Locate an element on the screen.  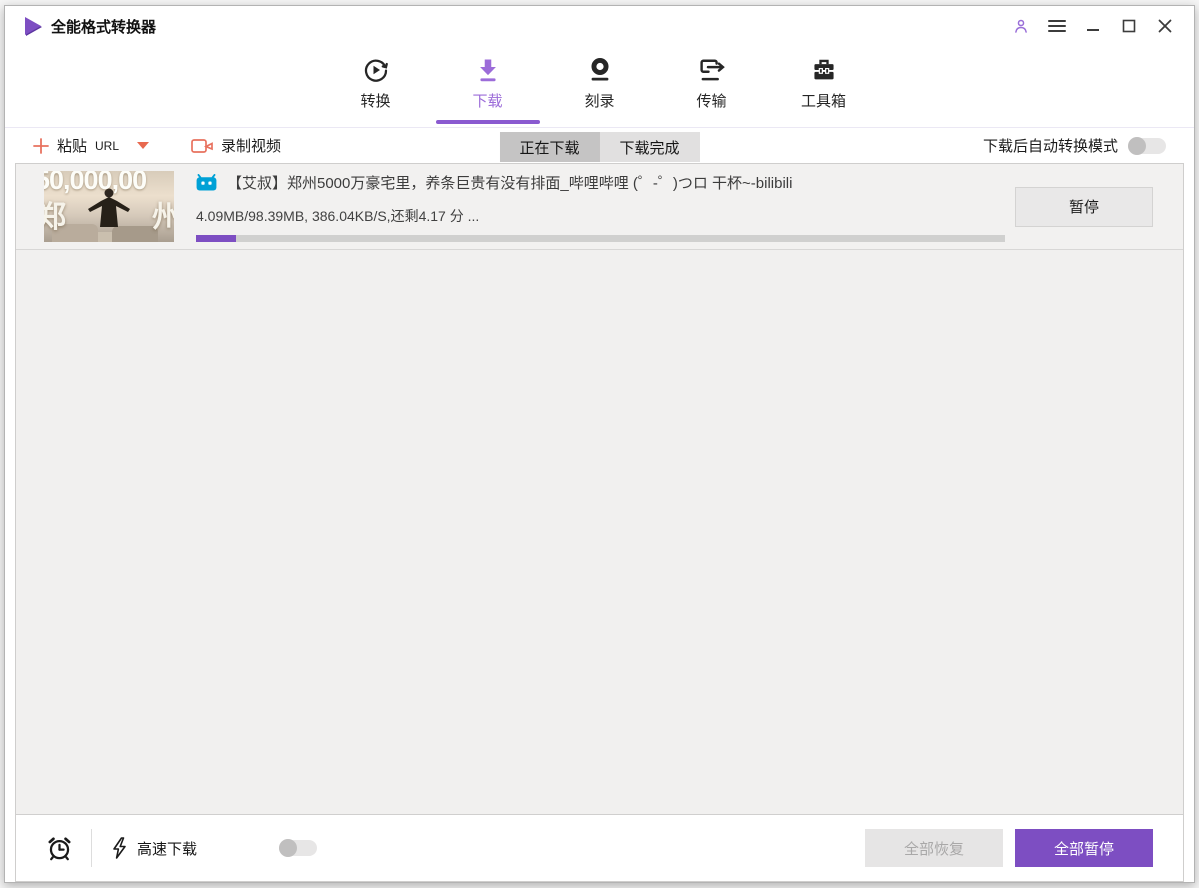
minimize-icon is located at coordinates (1093, 26).